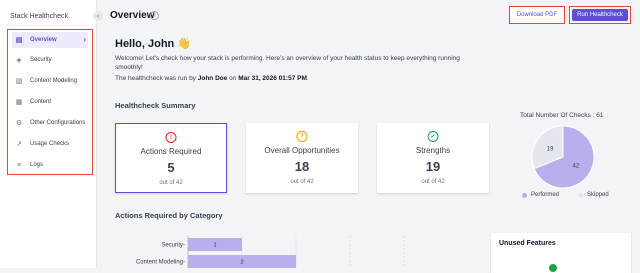  Describe the element at coordinates (433, 158) in the screenshot. I see `card-strengths: ✓ Strengths 19 out of 42` at that location.